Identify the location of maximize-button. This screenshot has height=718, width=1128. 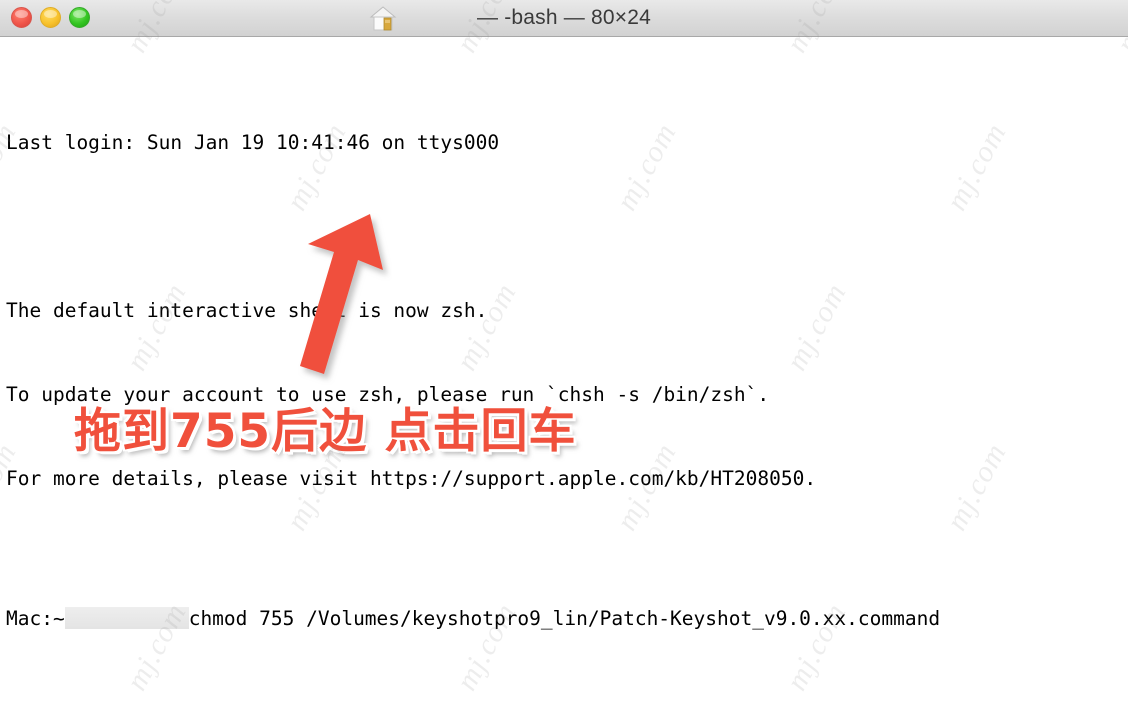
(79, 17).